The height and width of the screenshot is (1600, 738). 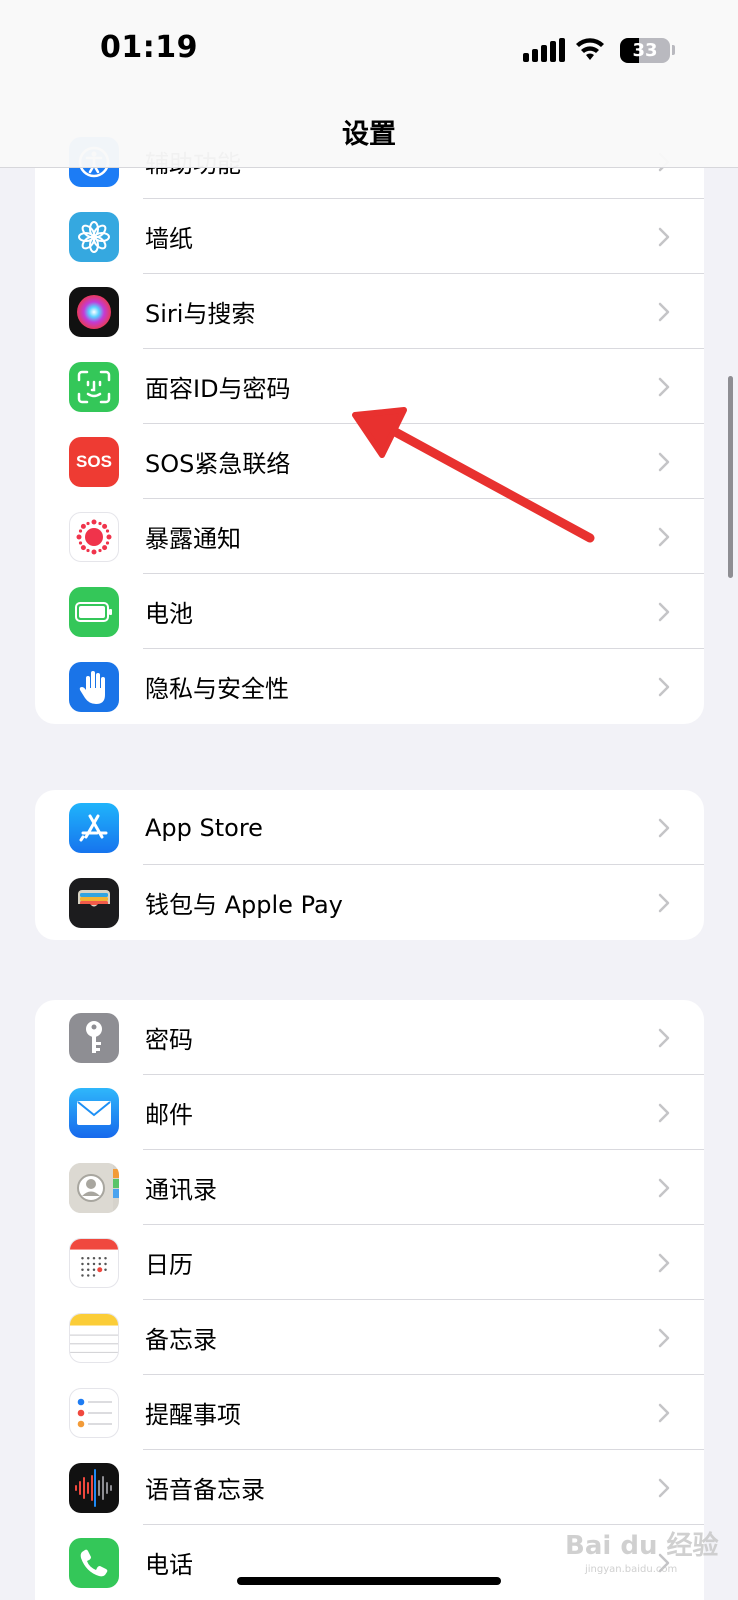 What do you see at coordinates (673, 50) in the screenshot?
I see `battery-cap` at bounding box center [673, 50].